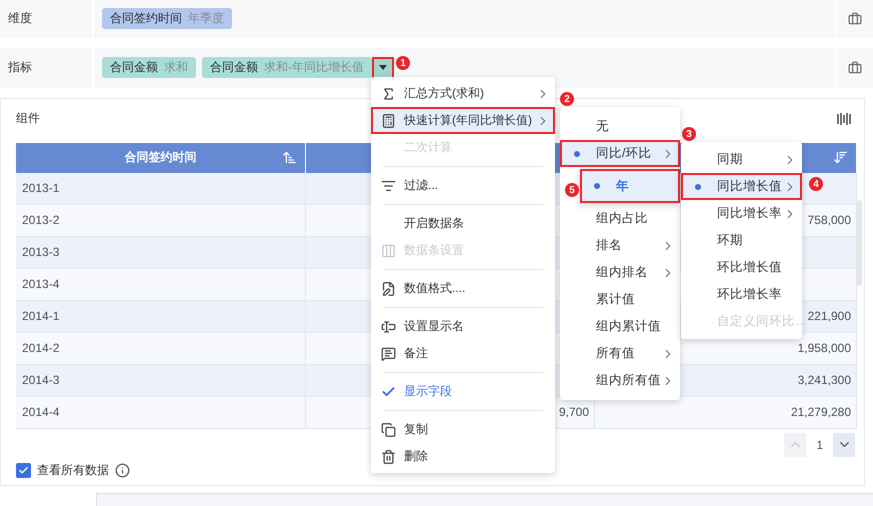  Describe the element at coordinates (122, 470) in the screenshot. I see `info-icon` at that location.